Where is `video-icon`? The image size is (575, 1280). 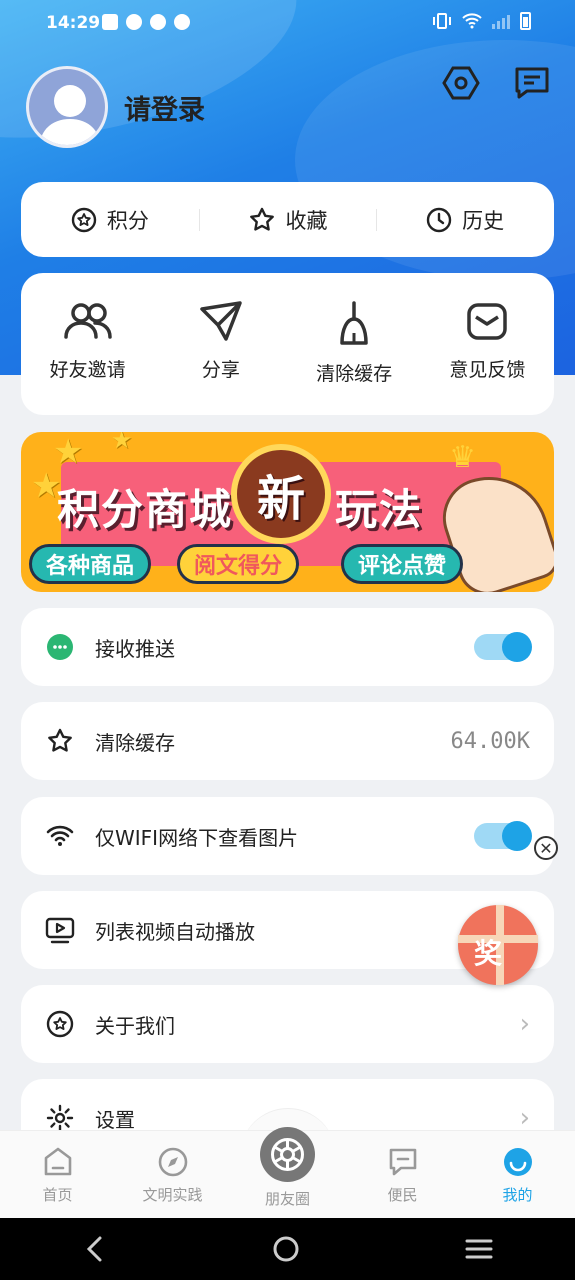 video-icon is located at coordinates (60, 930).